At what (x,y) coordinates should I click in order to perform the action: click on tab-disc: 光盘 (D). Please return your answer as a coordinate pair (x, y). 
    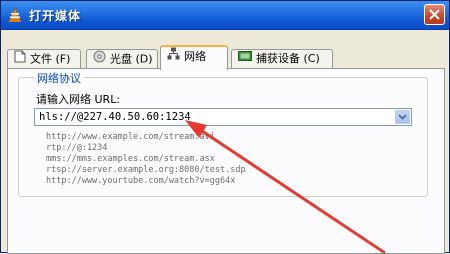
    Looking at the image, I should click on (122, 59).